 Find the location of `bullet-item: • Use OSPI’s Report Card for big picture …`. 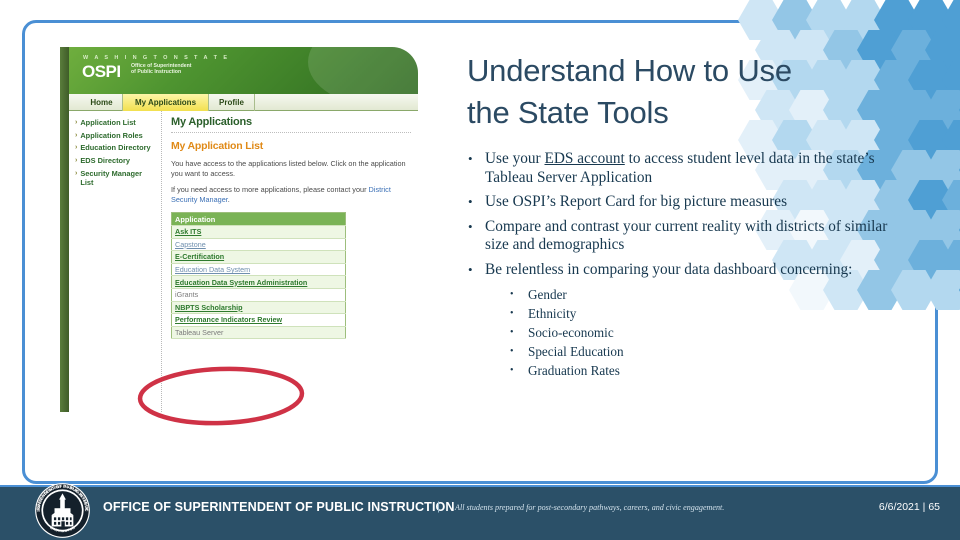

bullet-item: • Use OSPI’s Report Card for big picture … is located at coordinates (688, 202).